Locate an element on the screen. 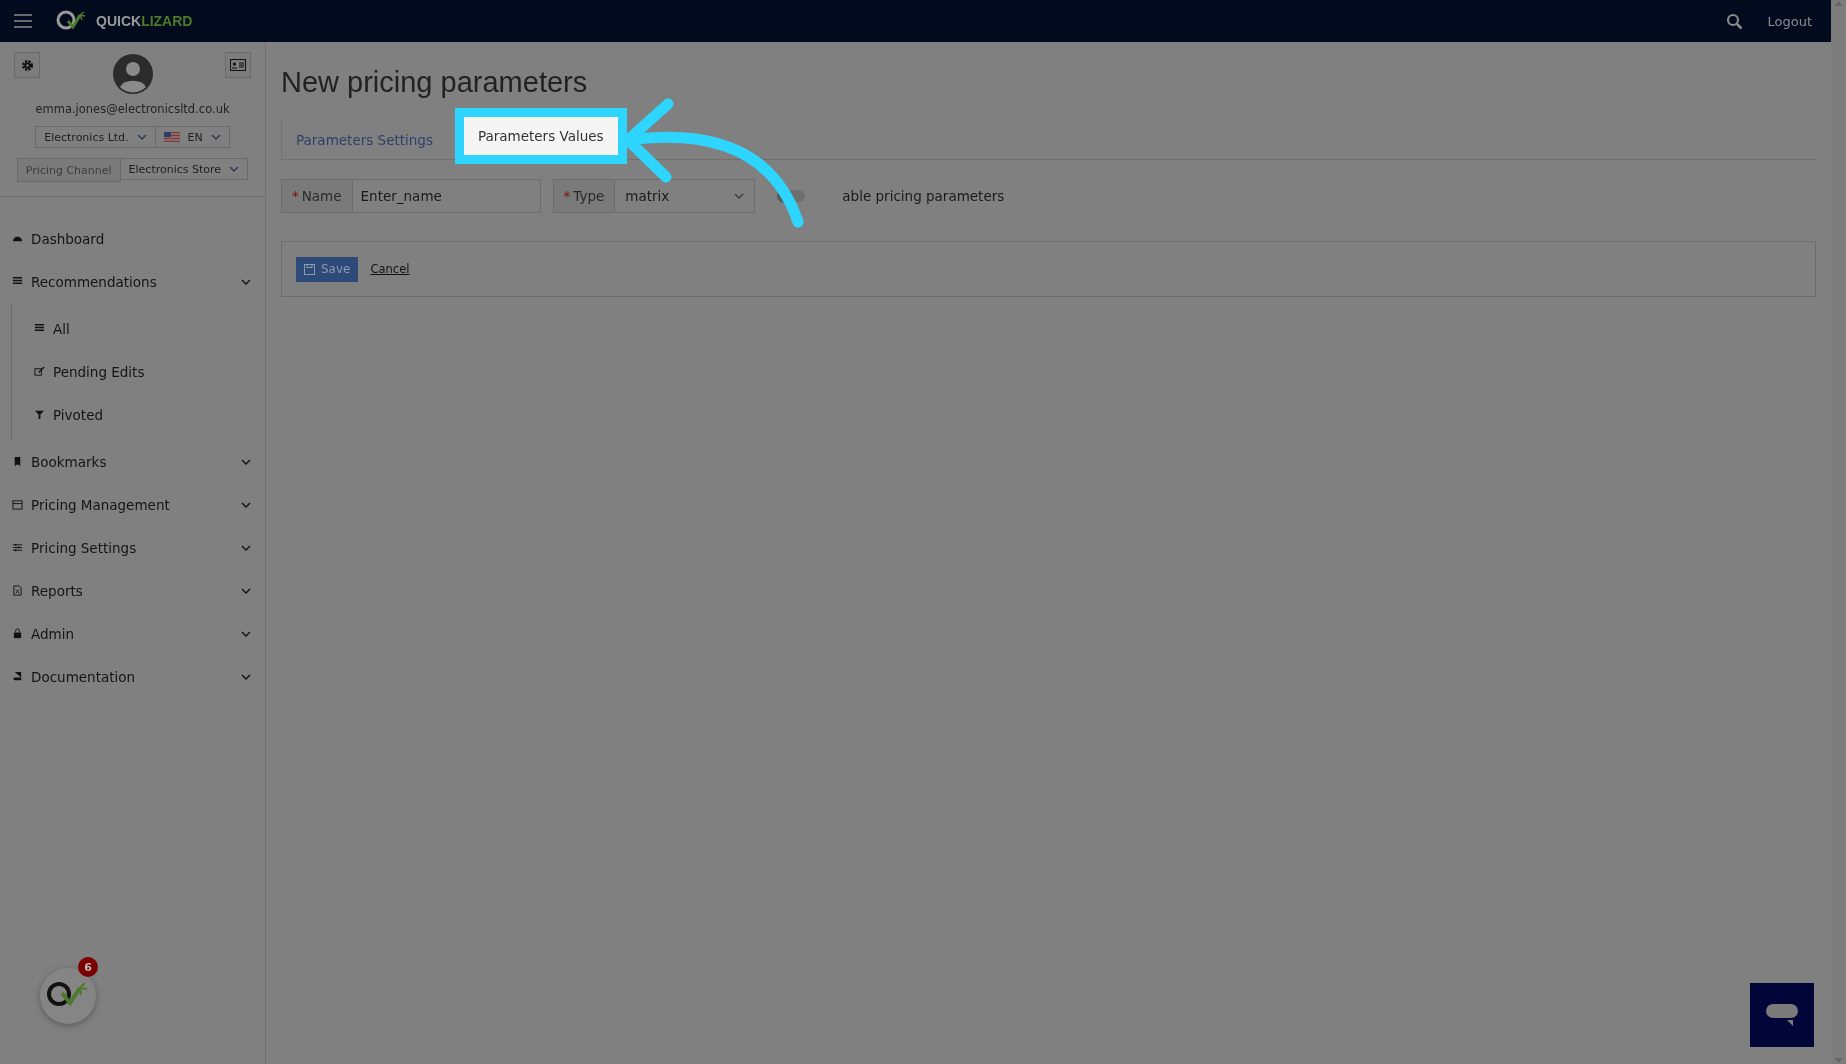  submenu-item: Pending Edits is located at coordinates (138, 371).